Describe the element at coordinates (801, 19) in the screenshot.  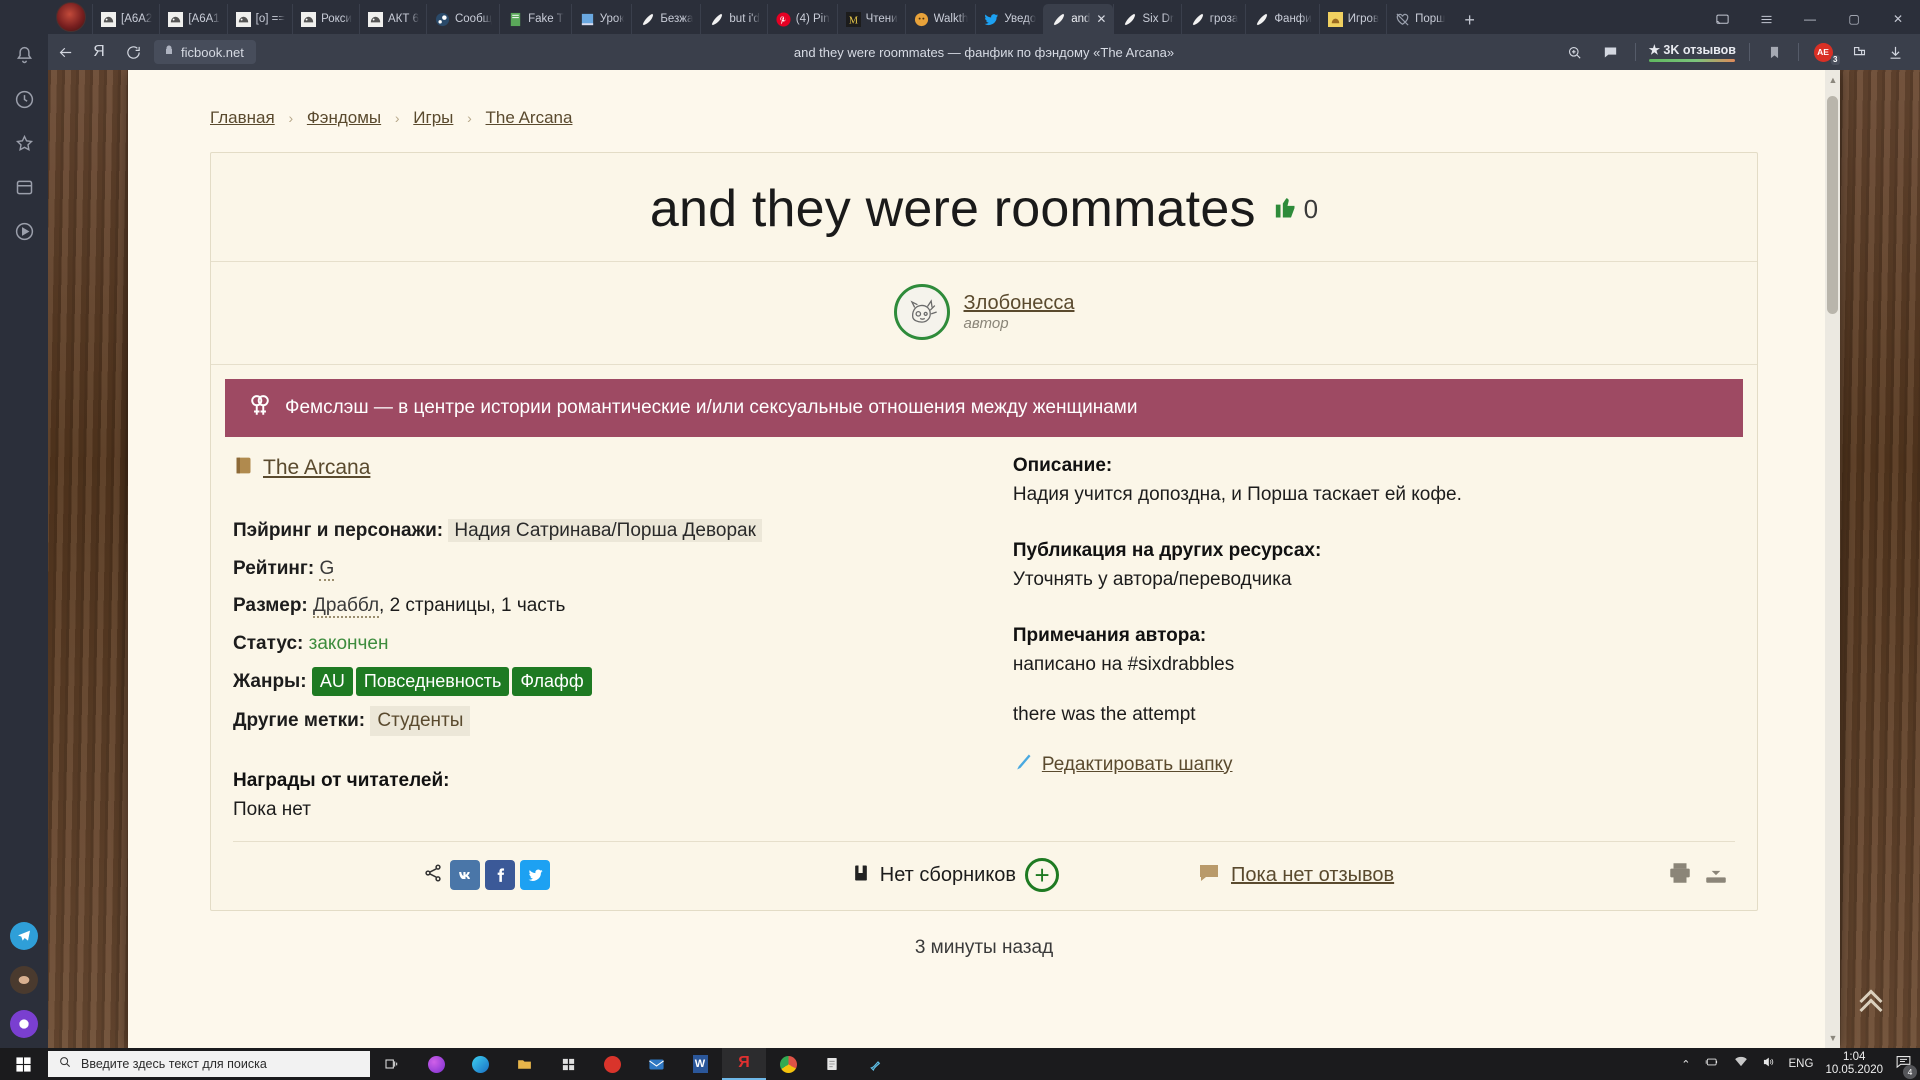
I see `browser-tab: (4) Pin` at that location.